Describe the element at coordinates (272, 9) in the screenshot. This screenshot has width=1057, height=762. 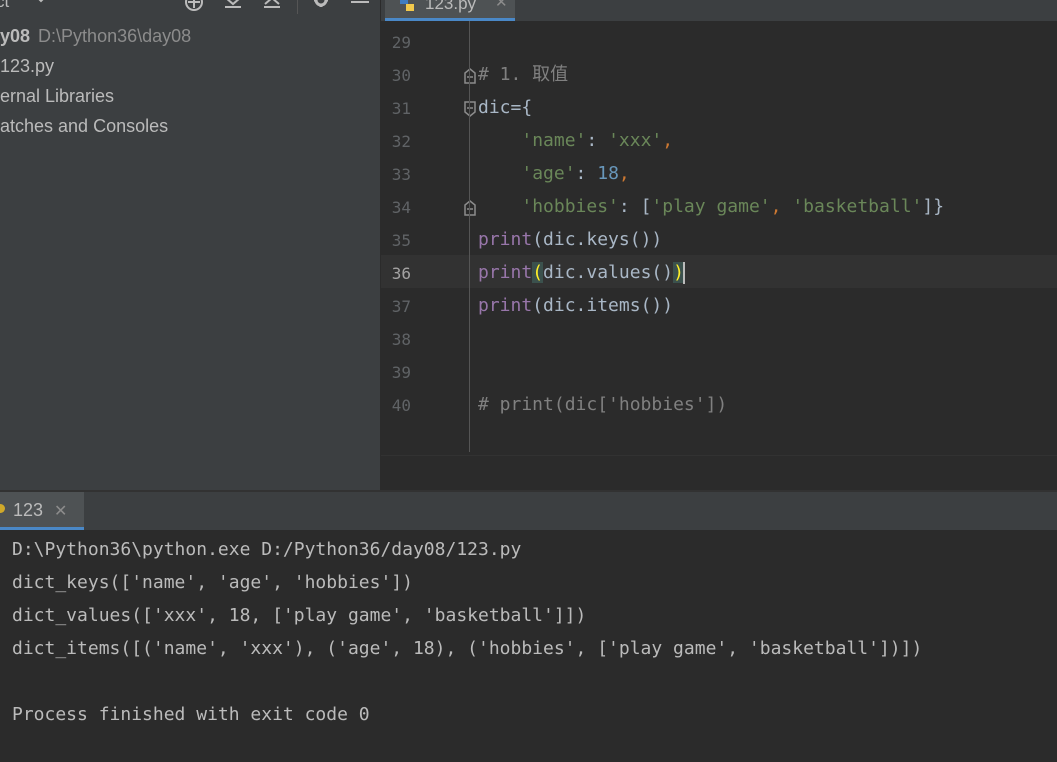
I see `expand-all-icon` at that location.